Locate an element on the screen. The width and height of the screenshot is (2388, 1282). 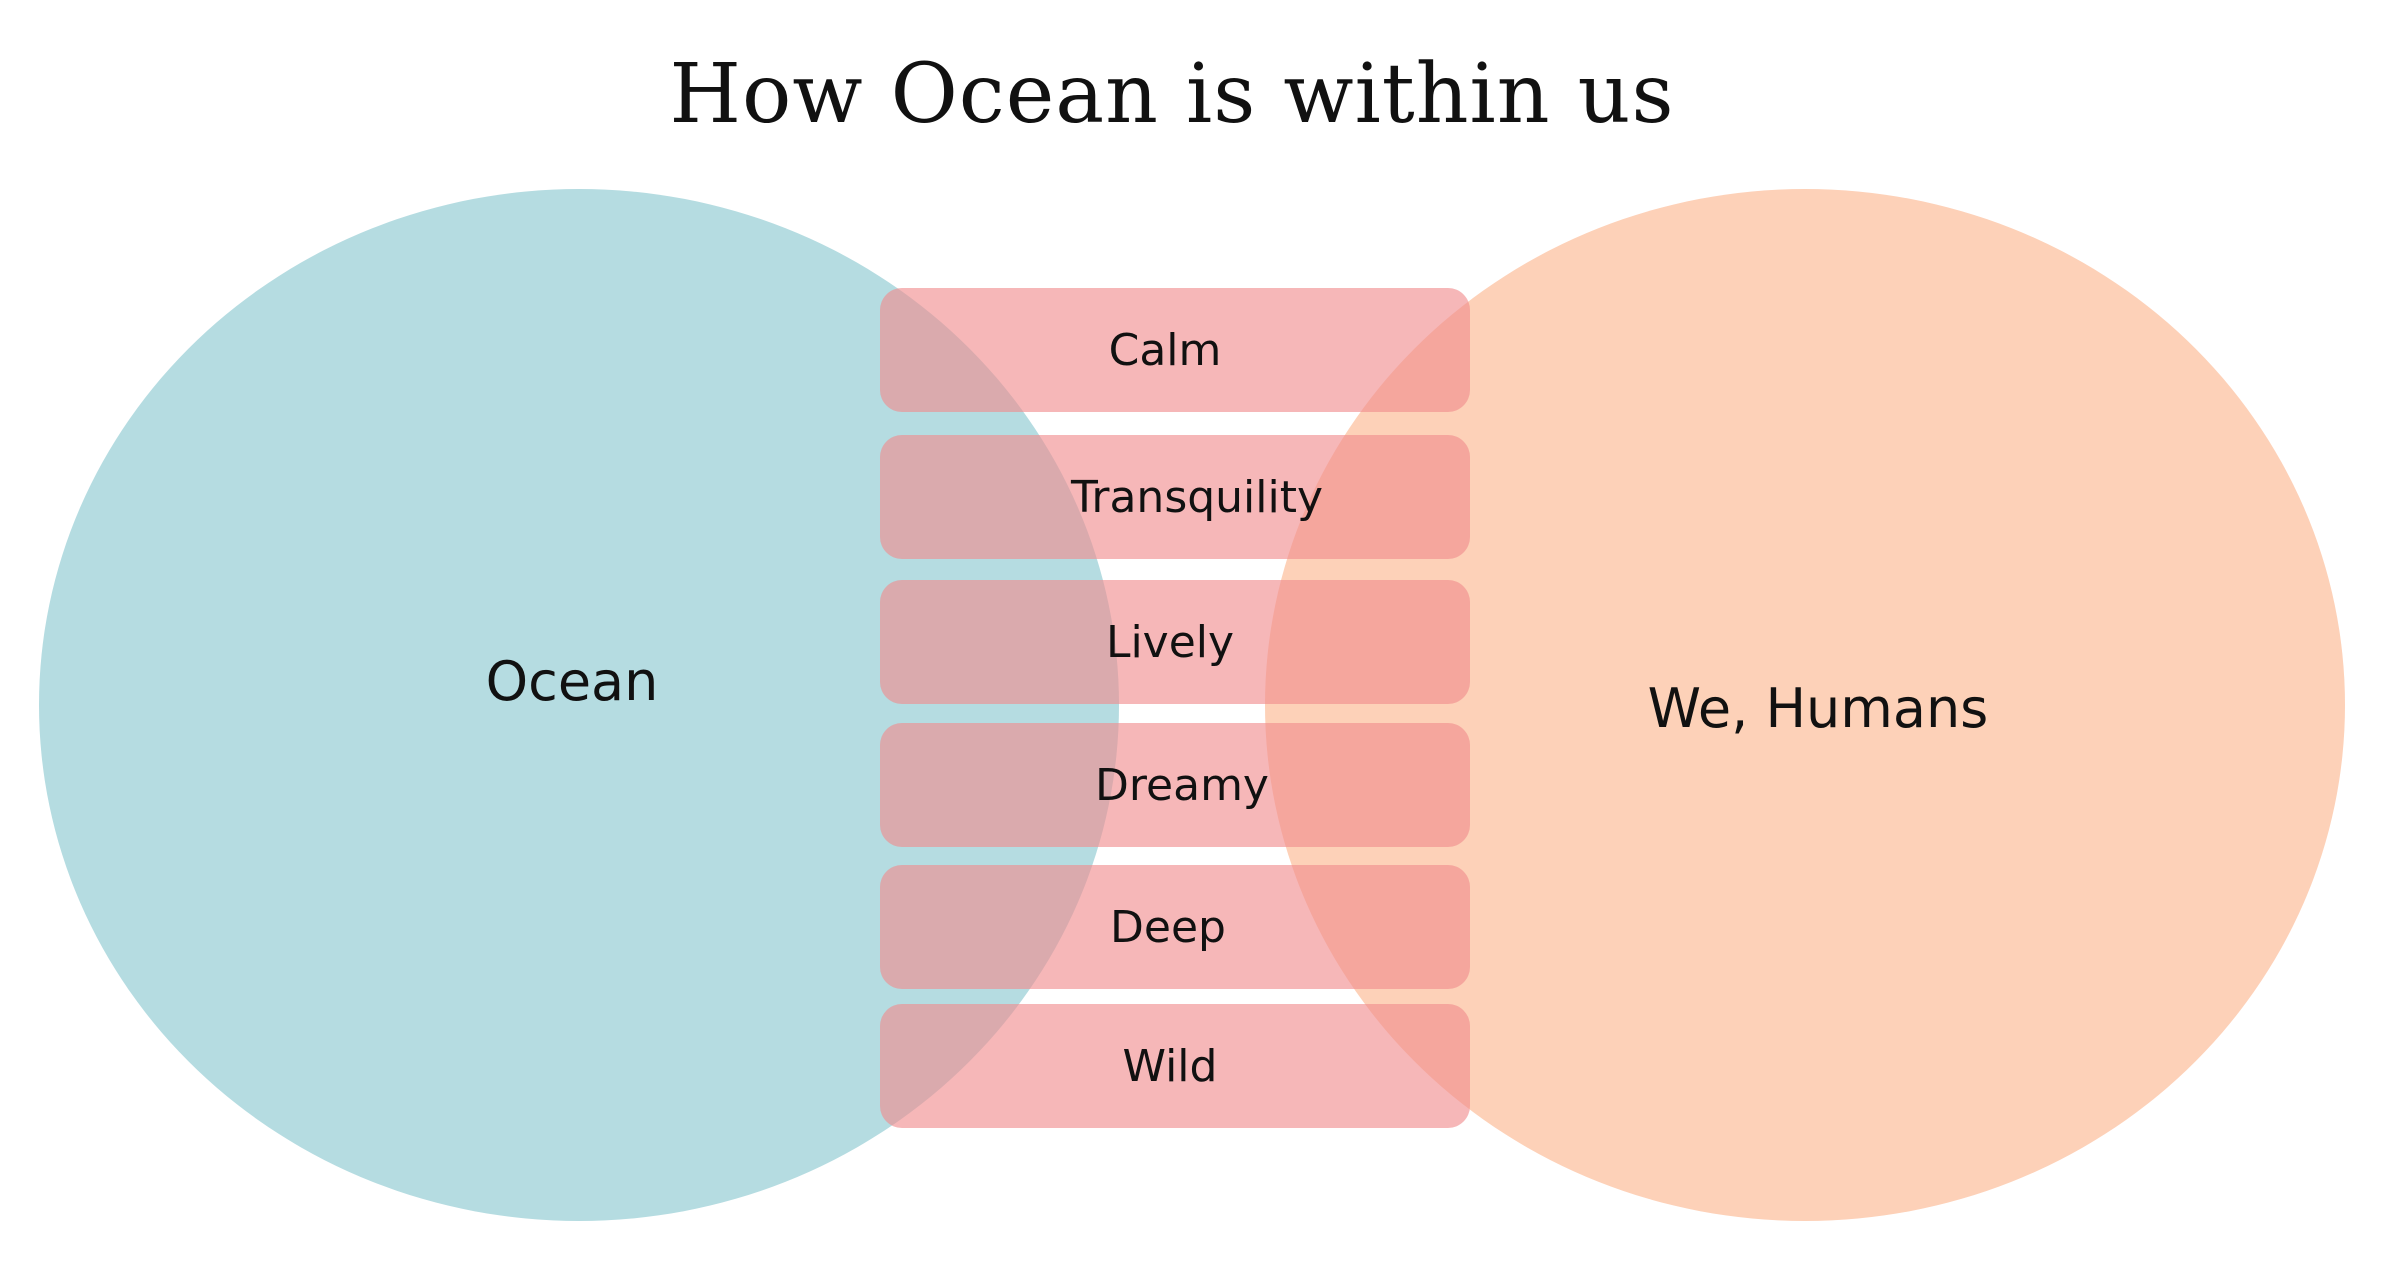
shared-trait-label: Calm is located at coordinates (1165, 350).